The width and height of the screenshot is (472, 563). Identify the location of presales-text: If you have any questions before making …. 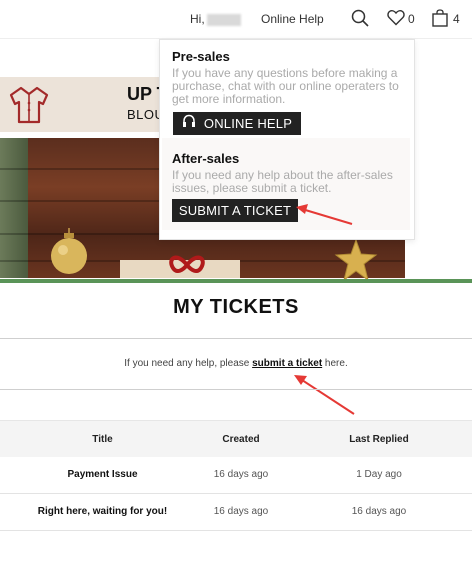
(285, 86).